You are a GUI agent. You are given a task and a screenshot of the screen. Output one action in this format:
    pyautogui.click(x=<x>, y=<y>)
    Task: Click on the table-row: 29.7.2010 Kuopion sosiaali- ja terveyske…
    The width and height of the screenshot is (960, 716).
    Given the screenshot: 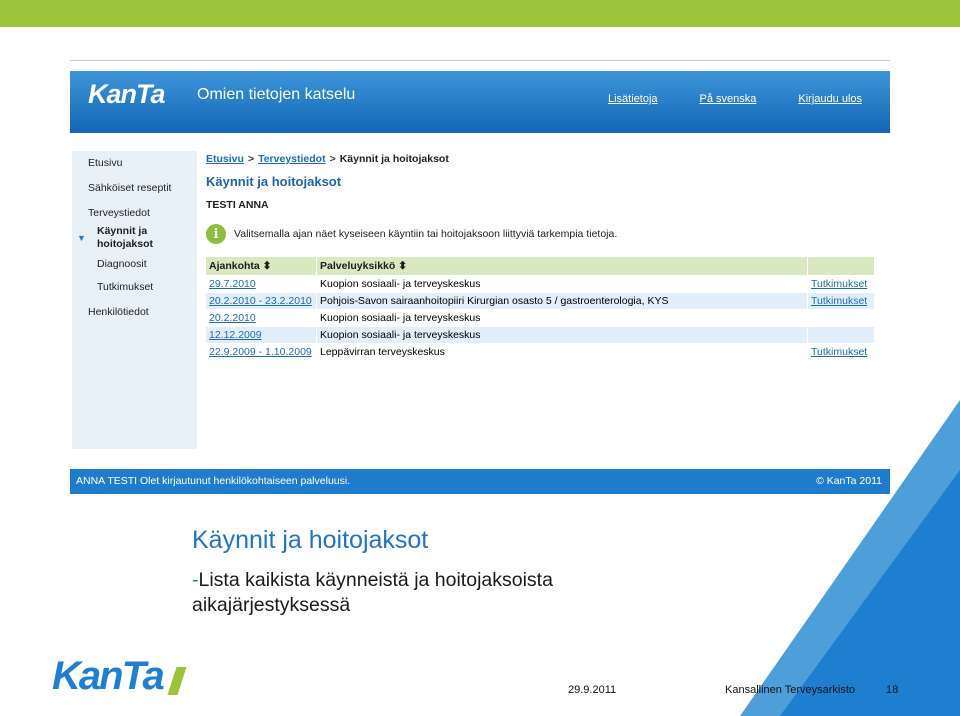 What is the action you would take?
    pyautogui.click(x=540, y=284)
    